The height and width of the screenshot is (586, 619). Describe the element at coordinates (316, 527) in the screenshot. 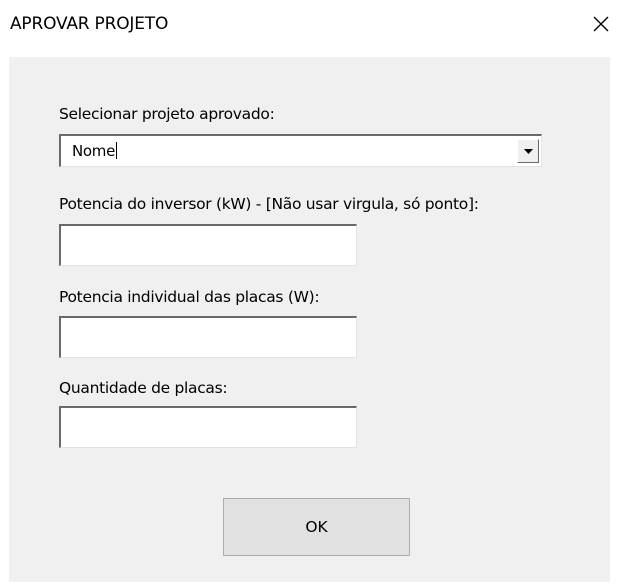

I see `ok-button: OK` at that location.